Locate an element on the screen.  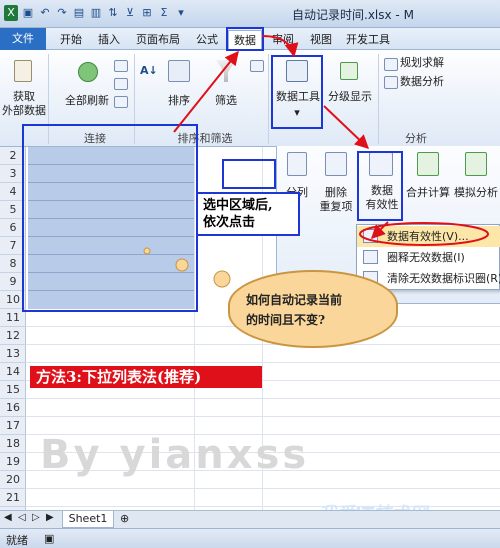
borders-icon: ⊞ is located at coordinates (147, 13).